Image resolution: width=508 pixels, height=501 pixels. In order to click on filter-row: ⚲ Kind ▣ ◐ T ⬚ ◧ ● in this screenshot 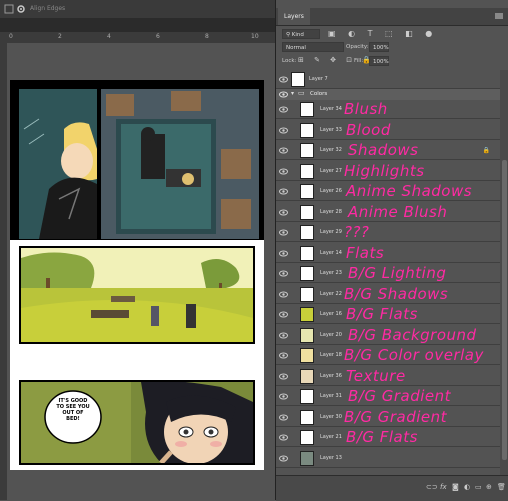, I will do `click(392, 34)`.